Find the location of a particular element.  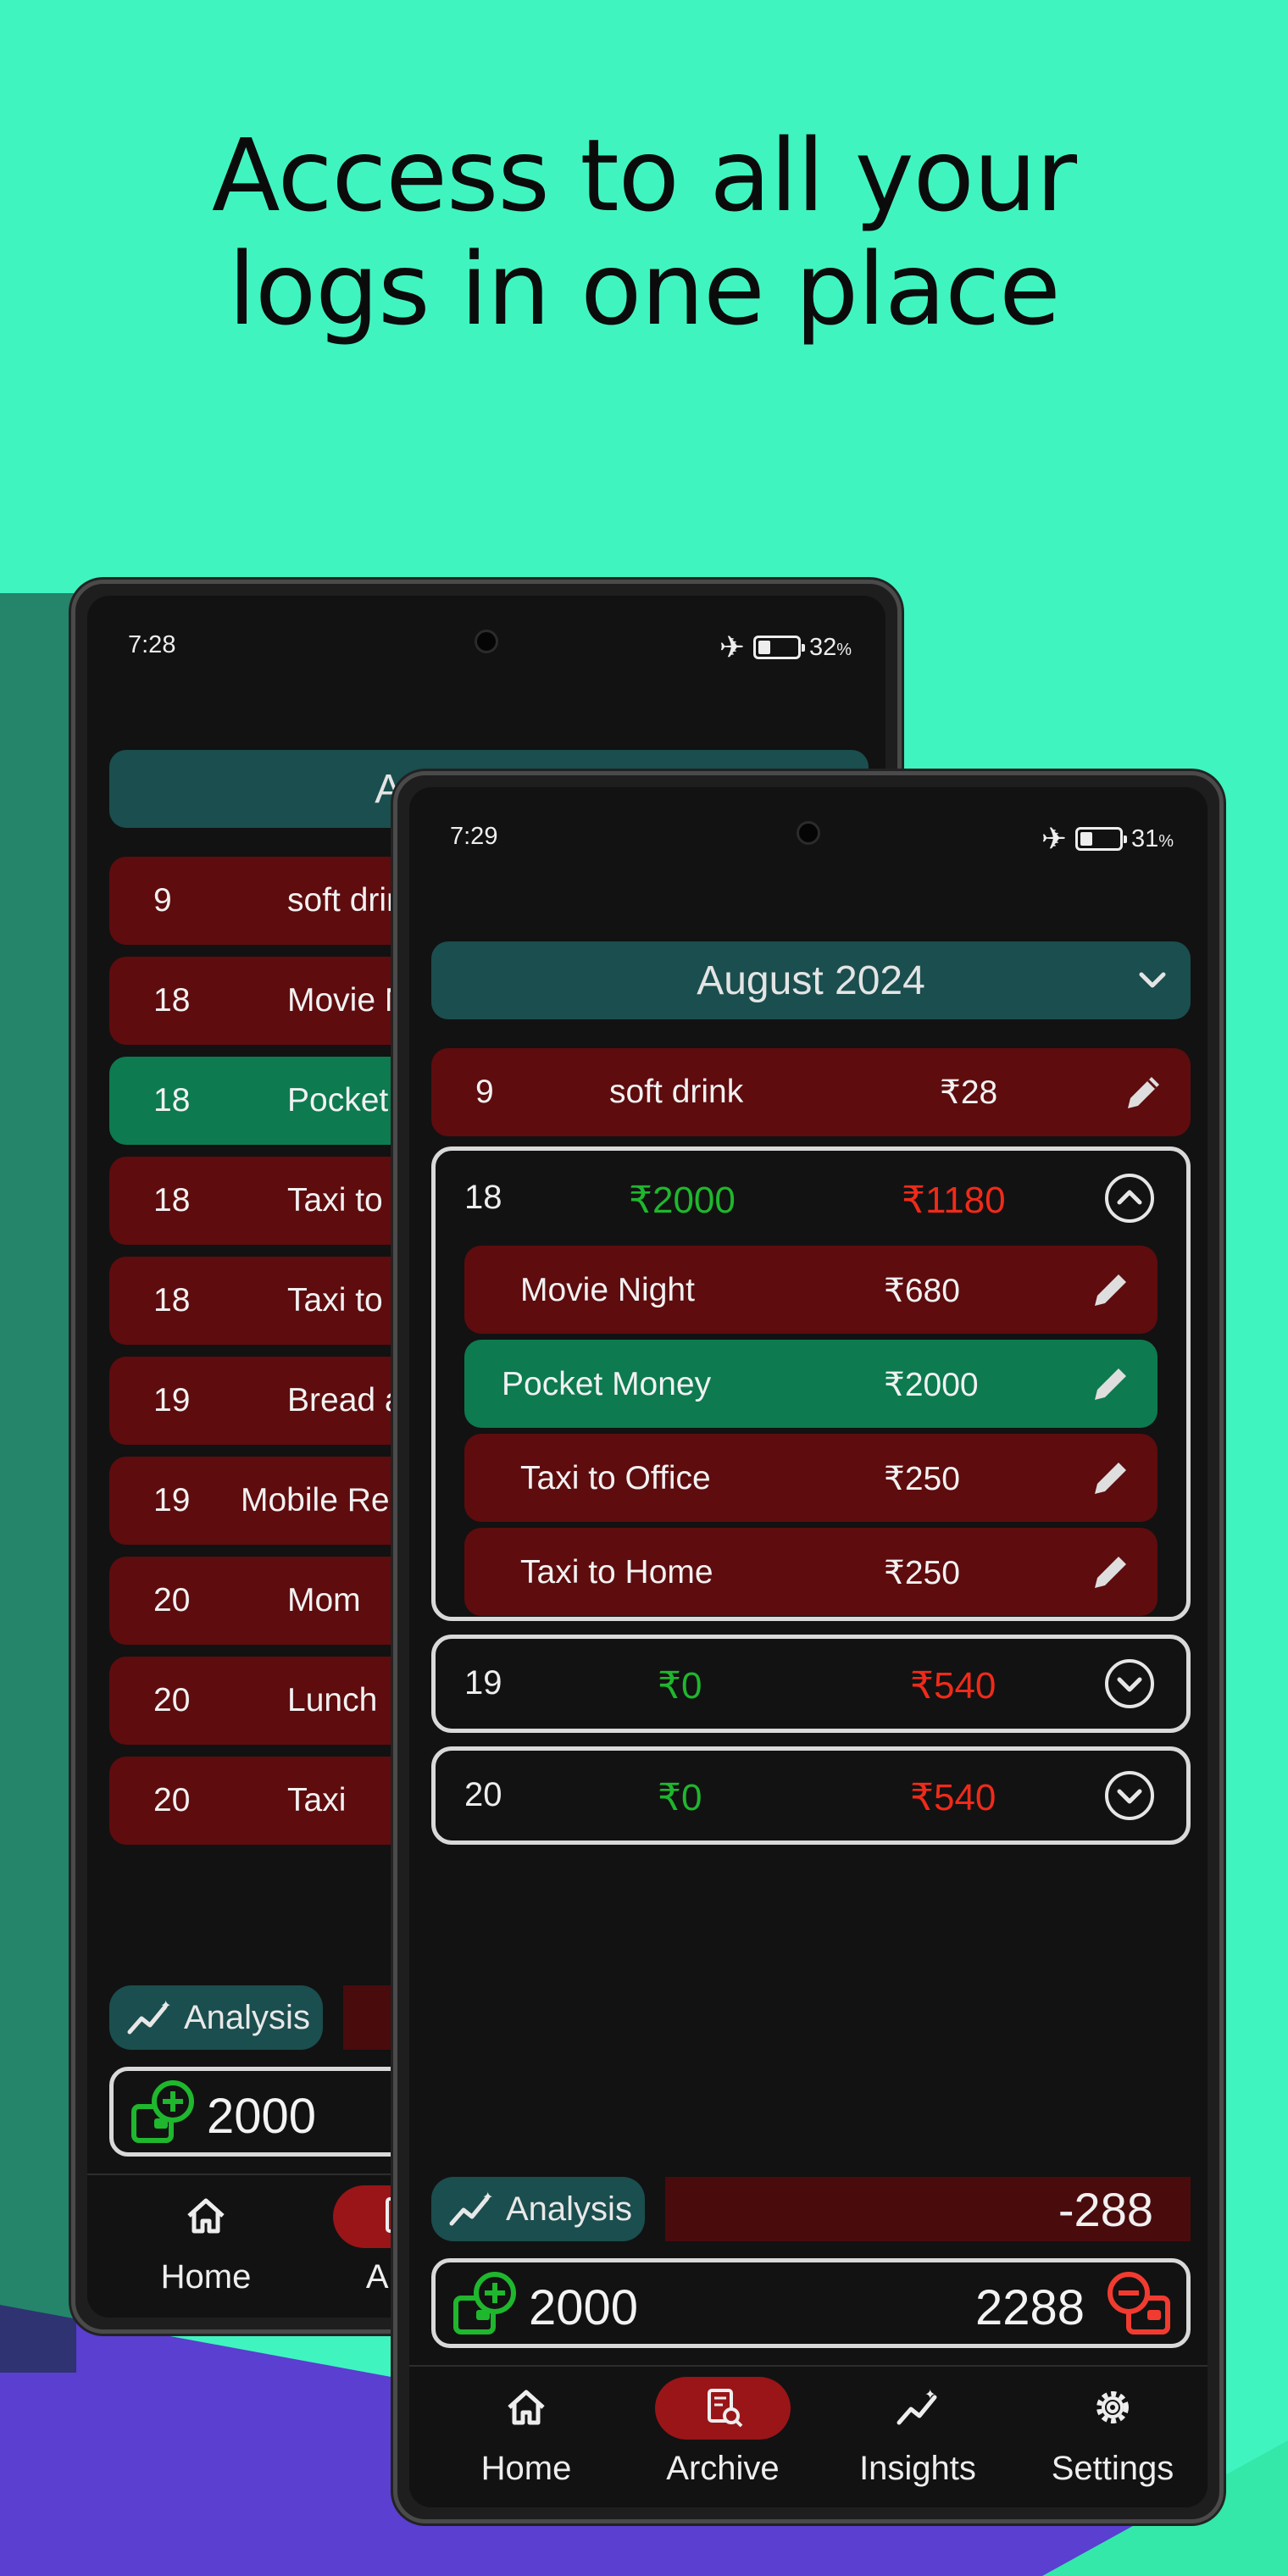

status-icons: ✈ 32% is located at coordinates (785, 647).